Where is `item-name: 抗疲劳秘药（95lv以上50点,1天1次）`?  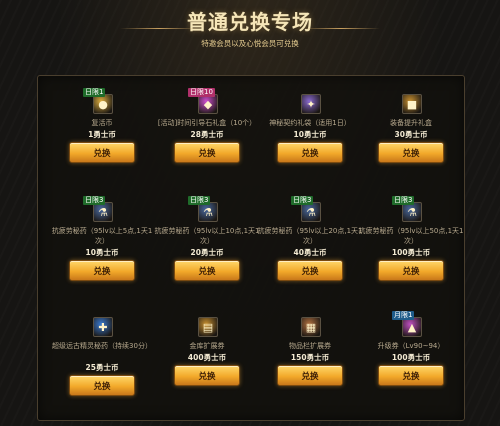
item-name: 抗疲劳秘药（95lv以上50点,1天1次） is located at coordinates (411, 236).